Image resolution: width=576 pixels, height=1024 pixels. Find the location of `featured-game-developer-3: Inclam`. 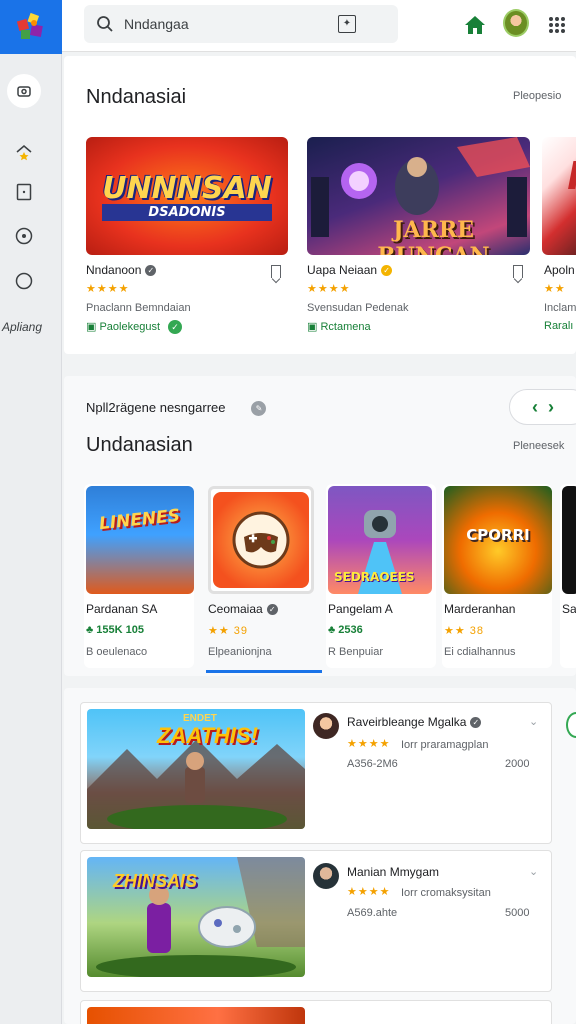

featured-game-developer-3: Inclam is located at coordinates (560, 308).